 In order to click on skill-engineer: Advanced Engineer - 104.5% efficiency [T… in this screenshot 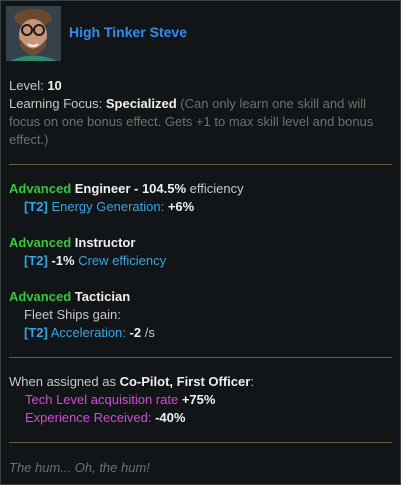, I will do `click(201, 198)`.